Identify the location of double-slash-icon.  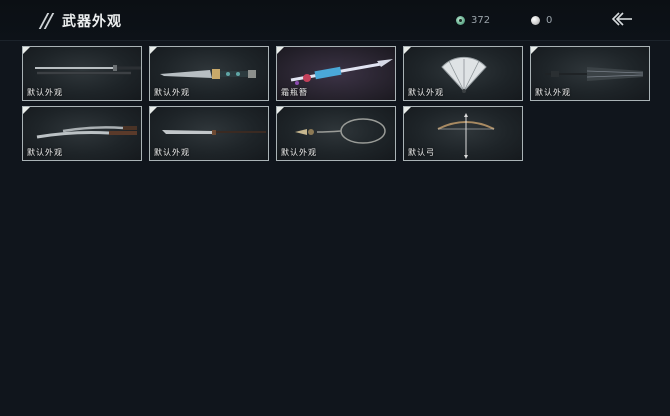
(47, 21).